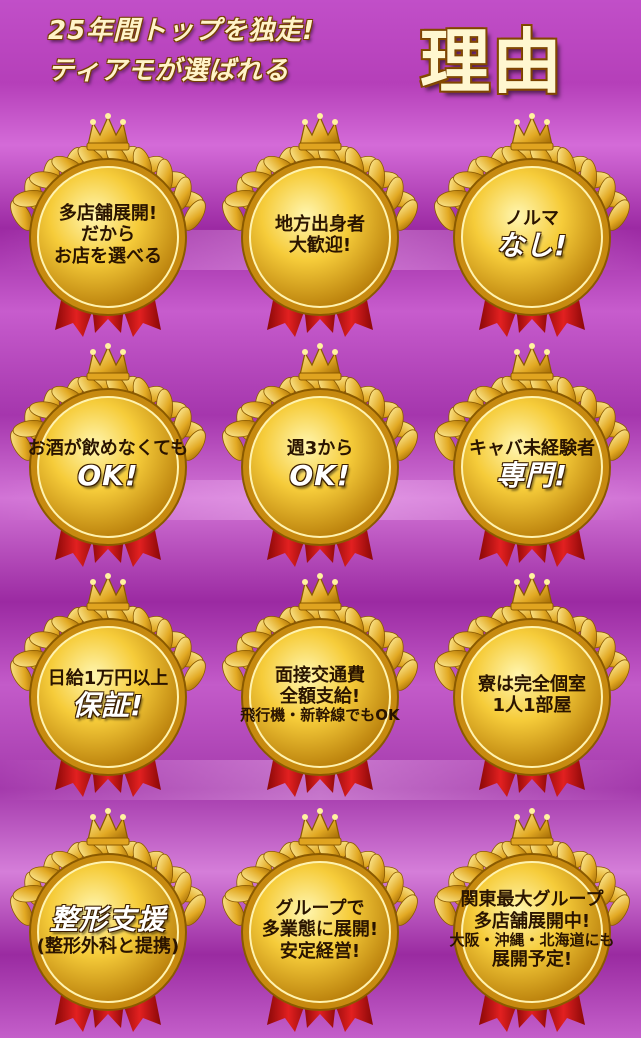 The height and width of the screenshot is (1038, 641). What do you see at coordinates (532, 960) in the screenshot?
I see `medal-line: 展開予定!` at bounding box center [532, 960].